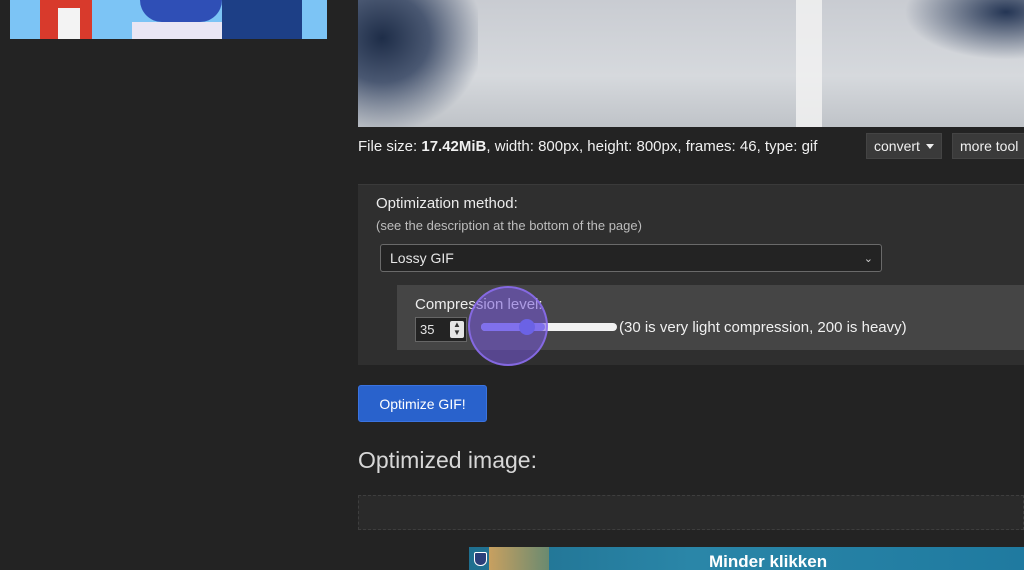 This screenshot has height=570, width=1024. Describe the element at coordinates (447, 203) in the screenshot. I see `optimization-label: Optimization method:` at that location.